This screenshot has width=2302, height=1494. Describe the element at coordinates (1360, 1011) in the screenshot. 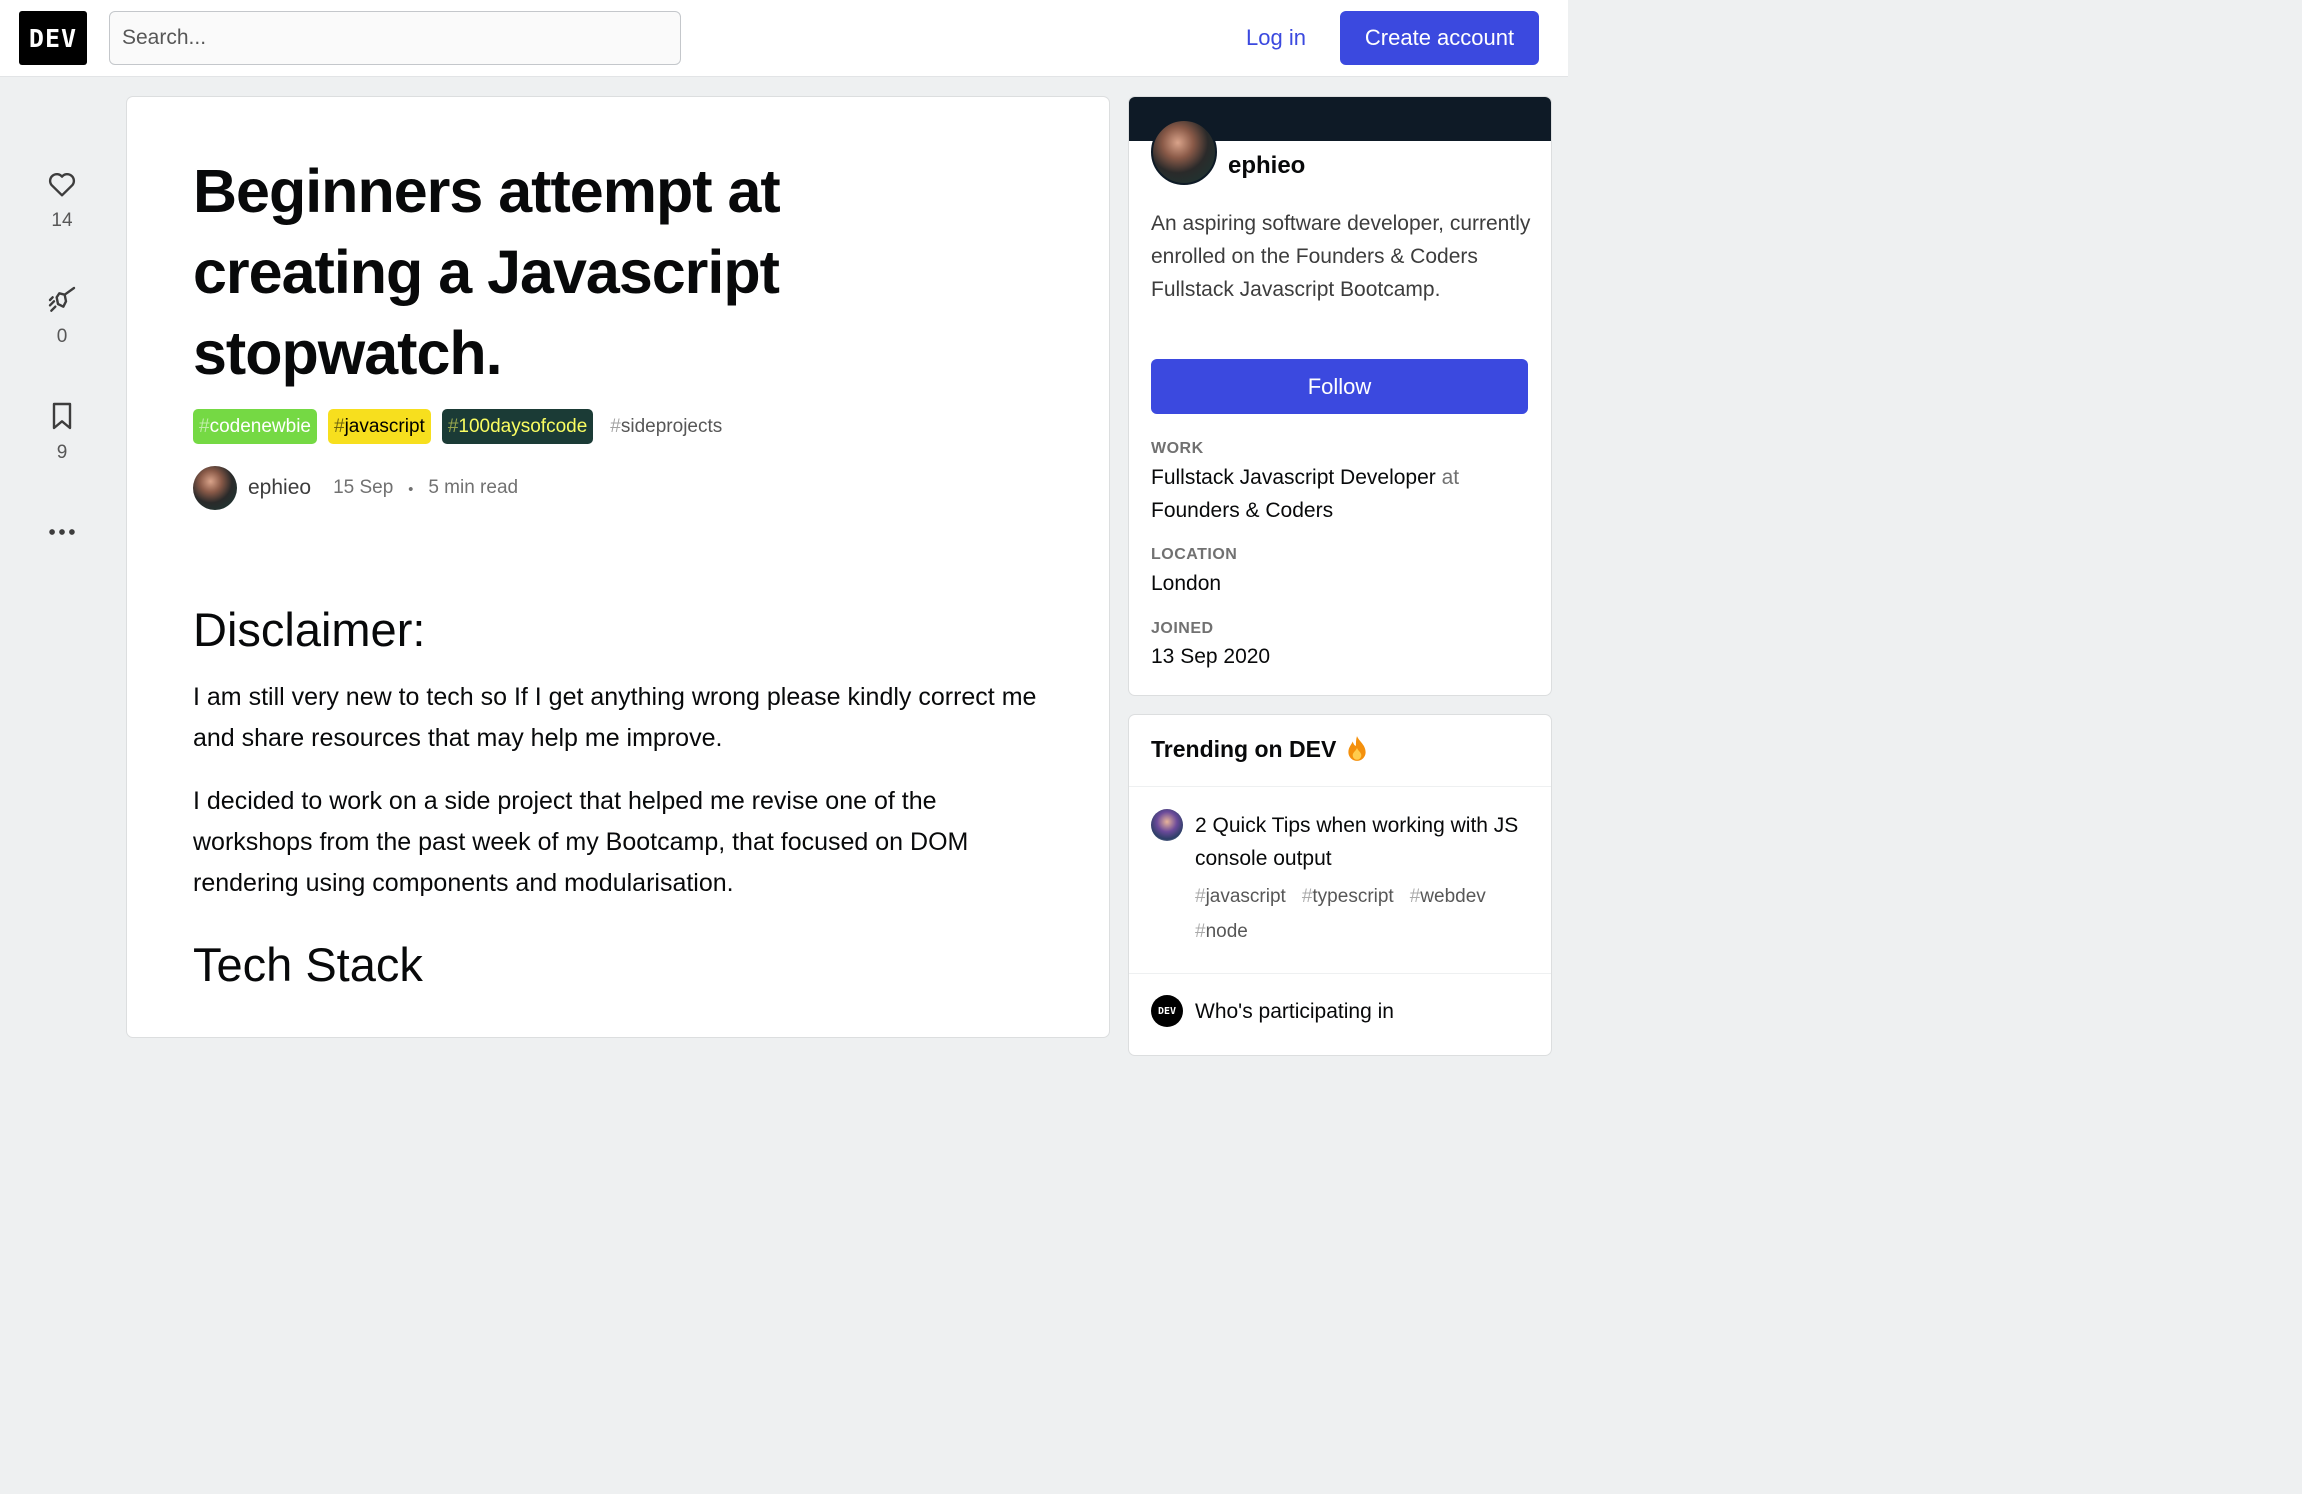

I see `trending-item-title: Who's participating in` at that location.